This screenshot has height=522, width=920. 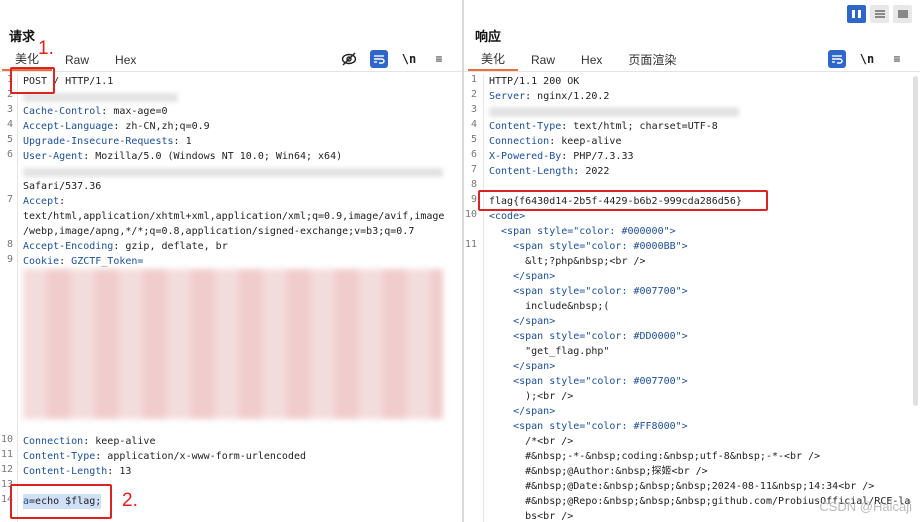 I want to click on layout-stacked-button, so click(x=879, y=14).